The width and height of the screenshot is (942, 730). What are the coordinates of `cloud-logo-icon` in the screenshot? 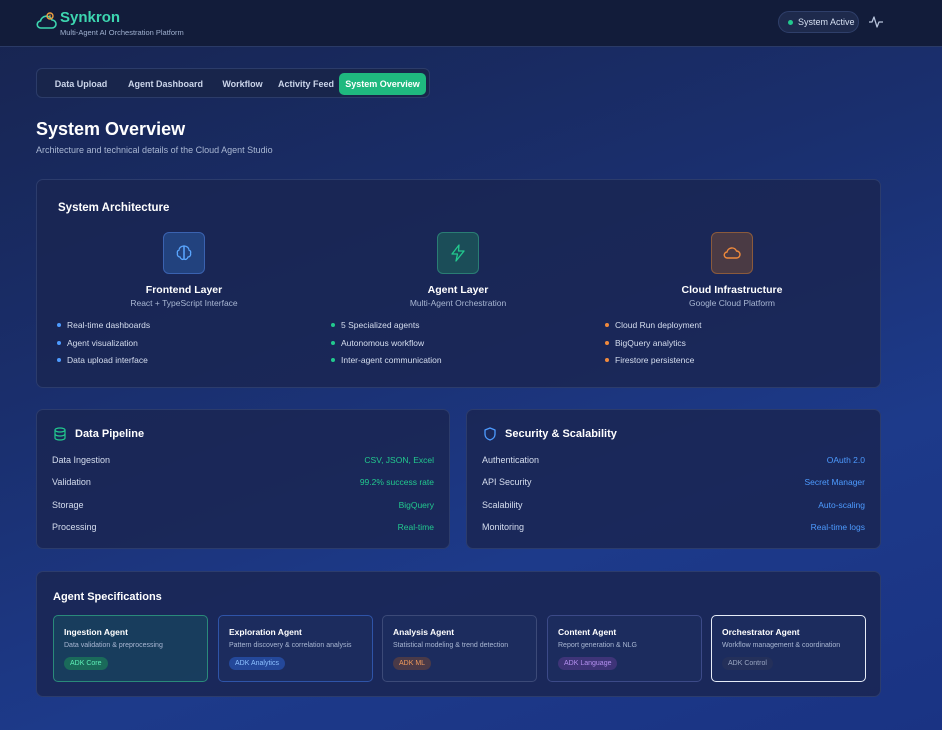 It's located at (46, 20).